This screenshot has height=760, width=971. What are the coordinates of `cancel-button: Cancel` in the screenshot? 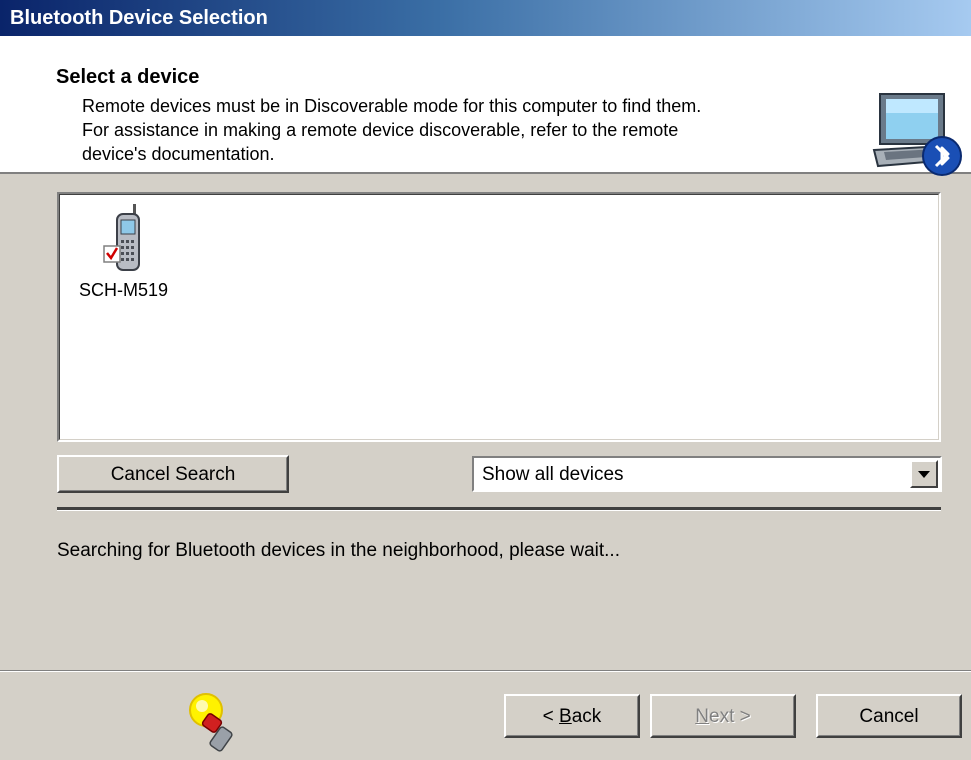 It's located at (889, 716).